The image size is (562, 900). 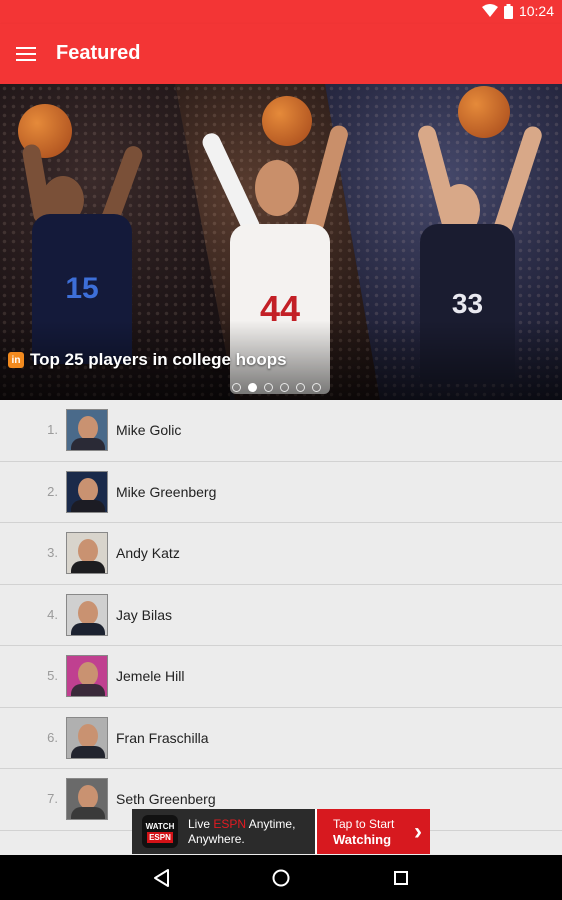 What do you see at coordinates (160, 831) in the screenshot?
I see `watch-espn-logo: WATCH ESPN` at bounding box center [160, 831].